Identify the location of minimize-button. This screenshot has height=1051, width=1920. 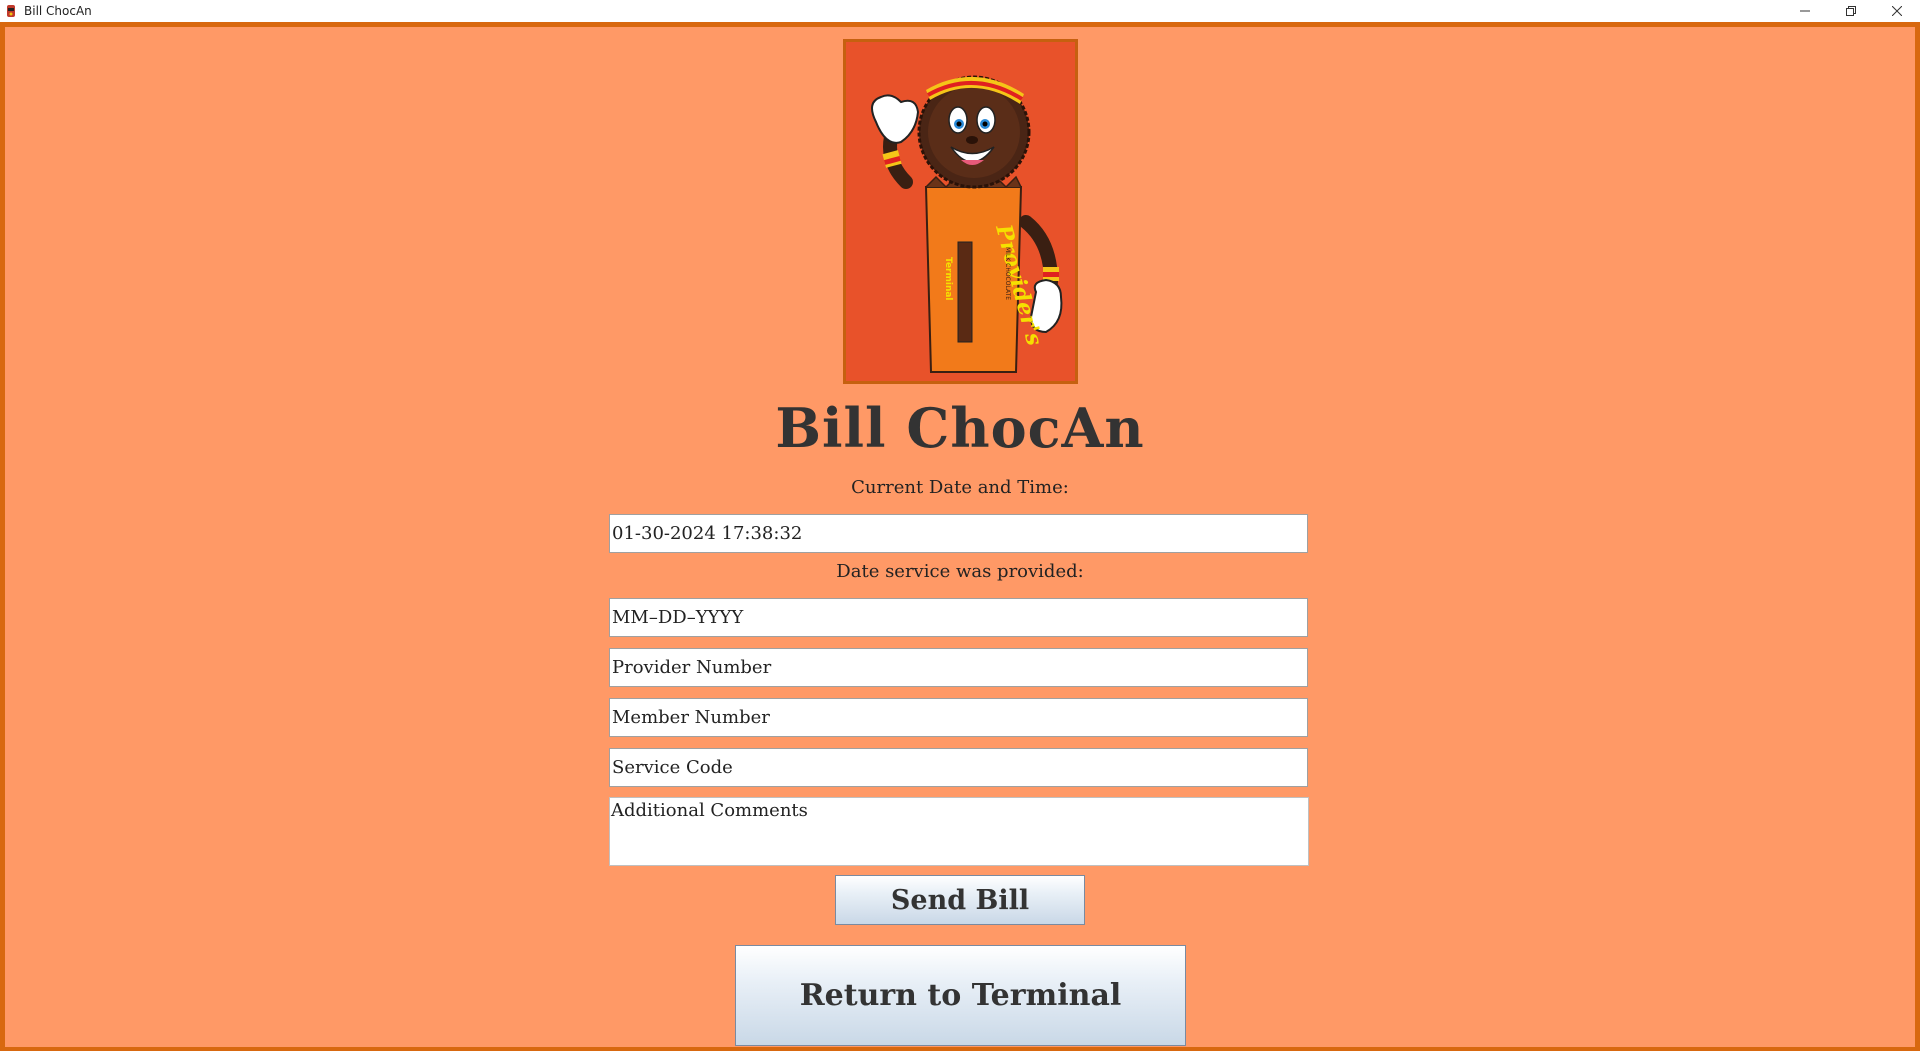
(1805, 11).